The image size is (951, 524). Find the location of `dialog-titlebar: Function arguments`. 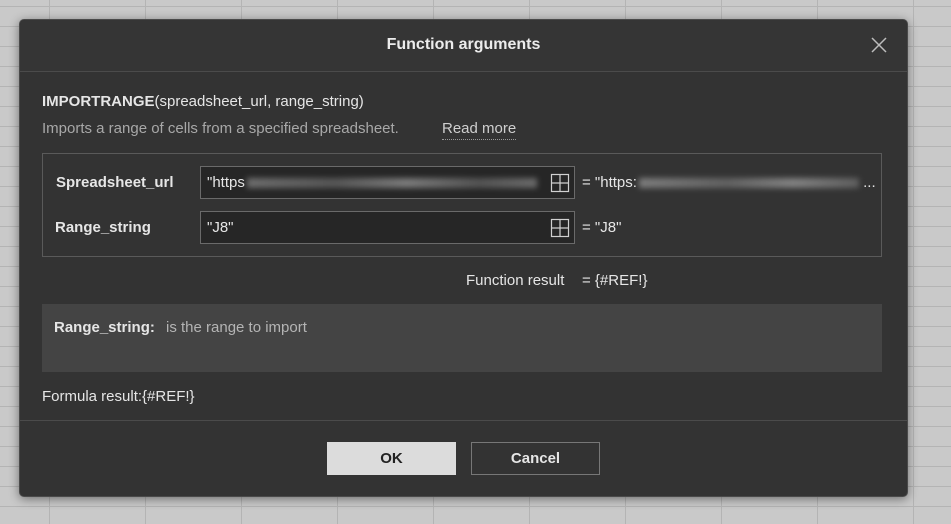

dialog-titlebar: Function arguments is located at coordinates (463, 46).